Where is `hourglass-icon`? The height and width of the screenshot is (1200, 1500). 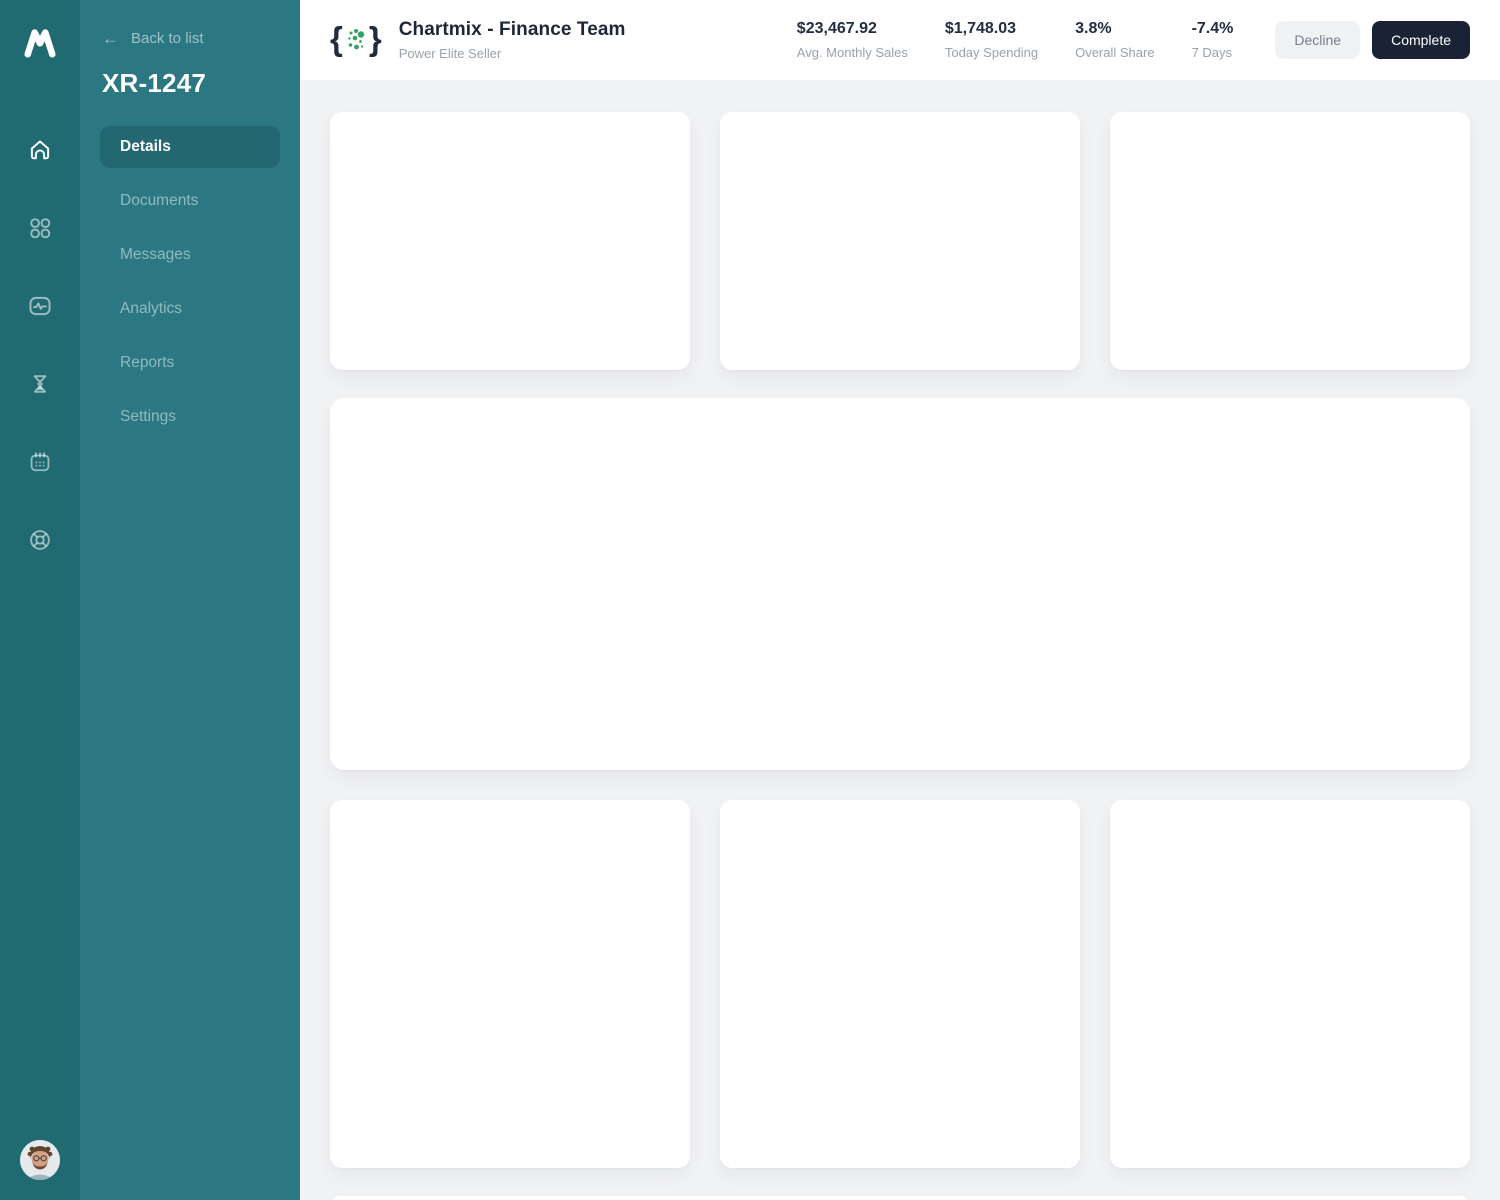 hourglass-icon is located at coordinates (40, 384).